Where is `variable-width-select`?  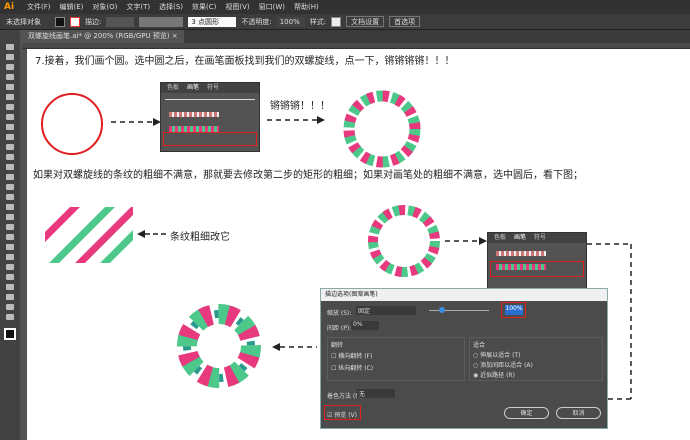
variable-width-select is located at coordinates (161, 21).